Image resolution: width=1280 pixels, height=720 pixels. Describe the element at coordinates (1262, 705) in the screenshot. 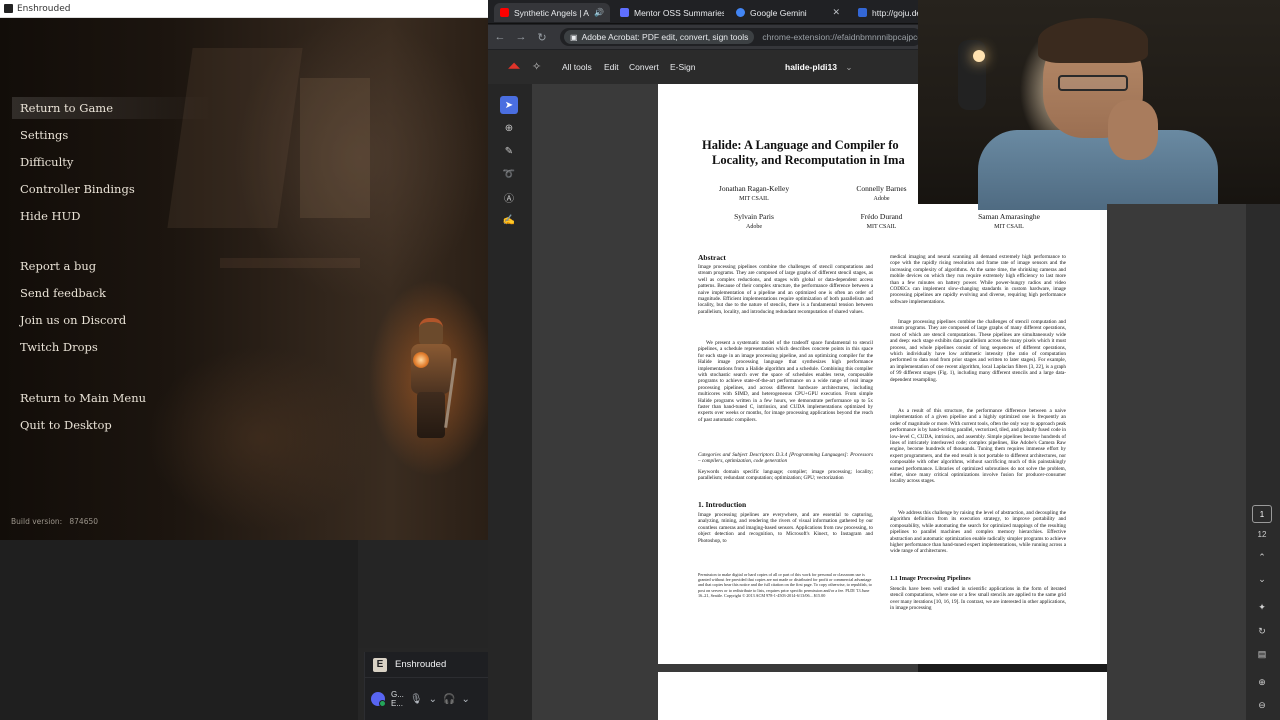

I see `zoom-out-icon: ⊖` at that location.